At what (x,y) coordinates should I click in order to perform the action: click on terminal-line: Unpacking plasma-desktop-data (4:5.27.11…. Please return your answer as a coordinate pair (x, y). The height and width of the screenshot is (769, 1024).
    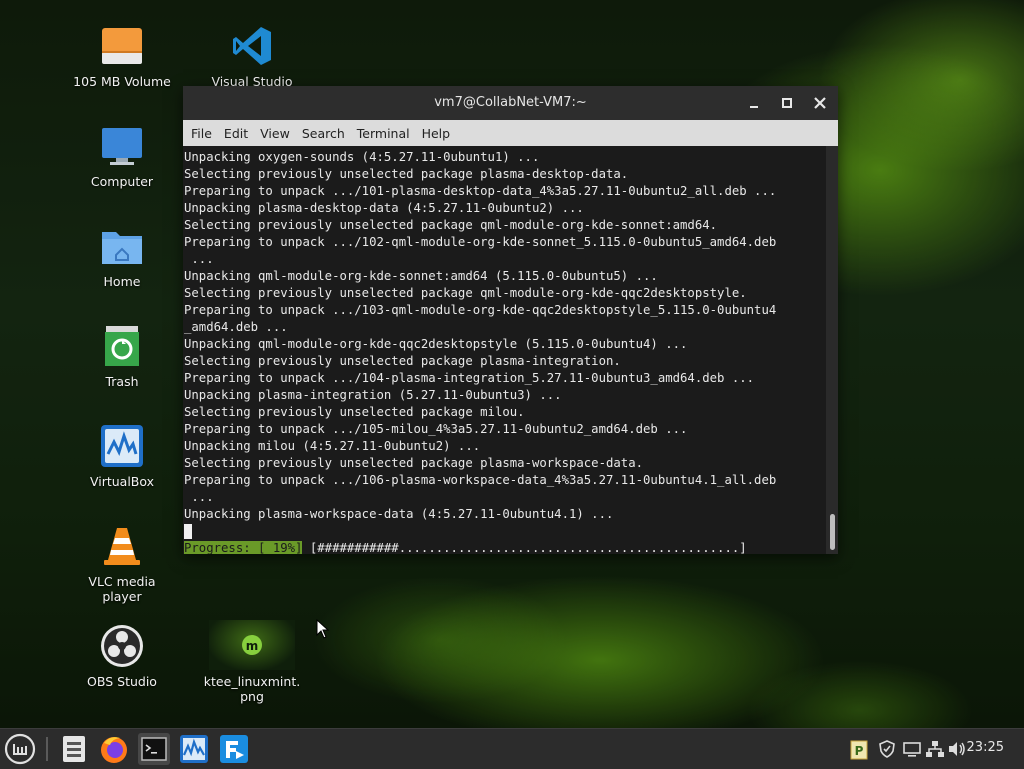
    Looking at the image, I should click on (384, 208).